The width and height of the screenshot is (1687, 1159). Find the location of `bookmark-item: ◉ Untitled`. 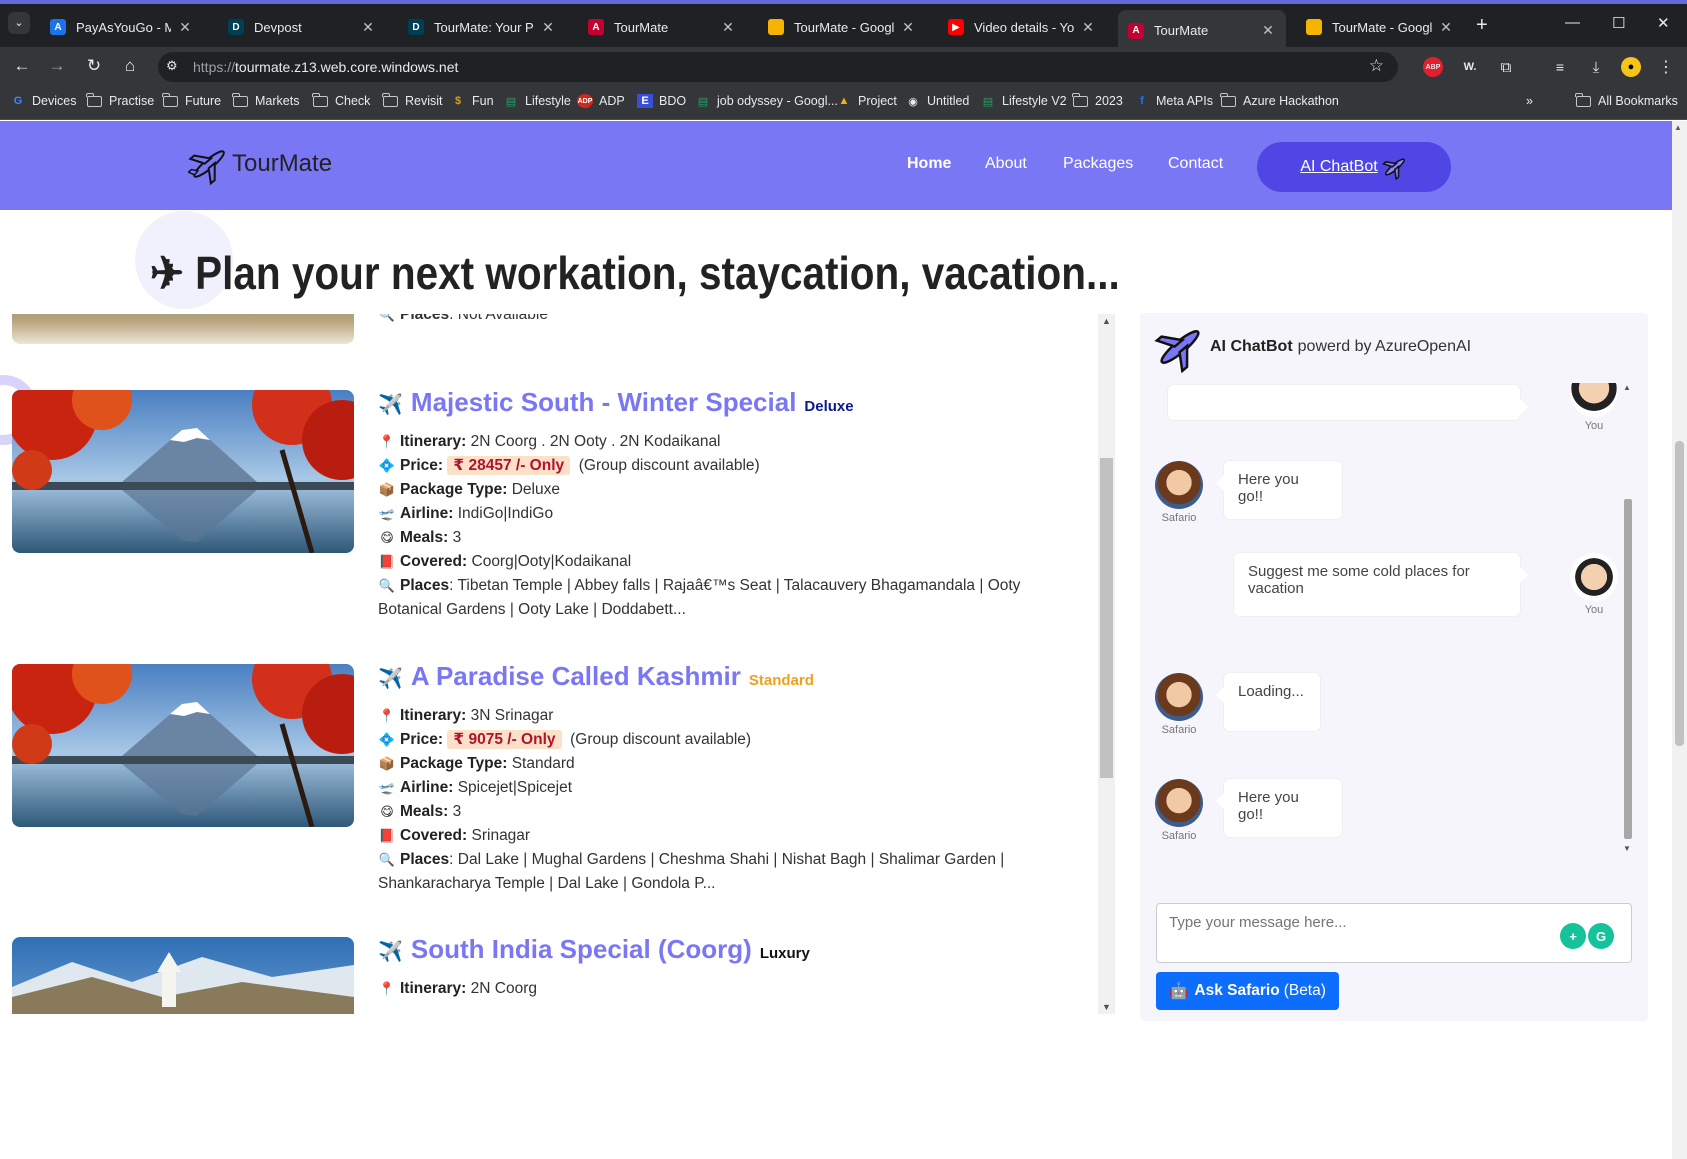

bookmark-item: ◉ Untitled is located at coordinates (937, 101).